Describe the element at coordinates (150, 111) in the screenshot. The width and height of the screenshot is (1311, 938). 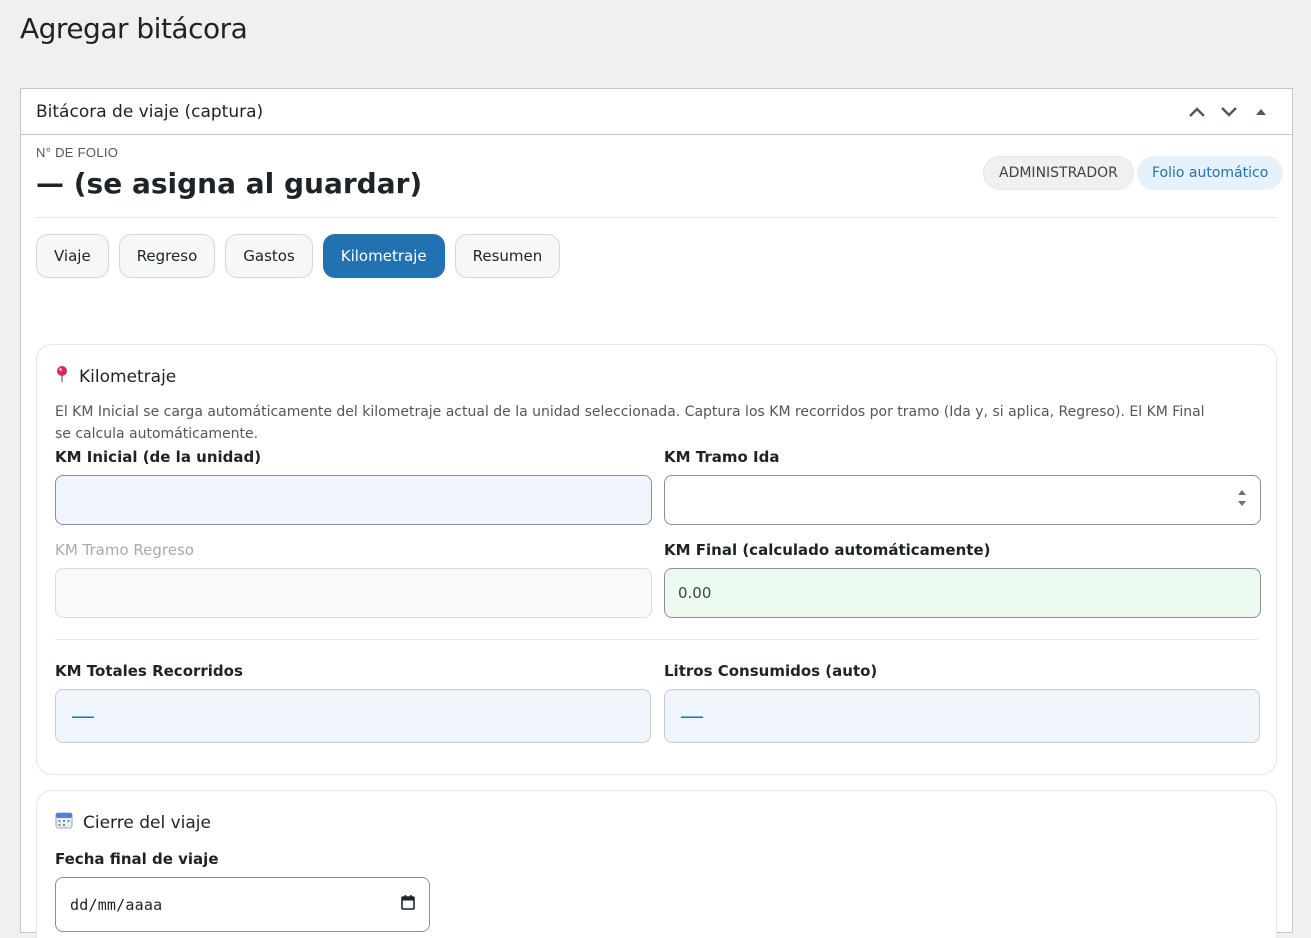
I see `postbox-title: Bitácora de viaje (captura)` at that location.